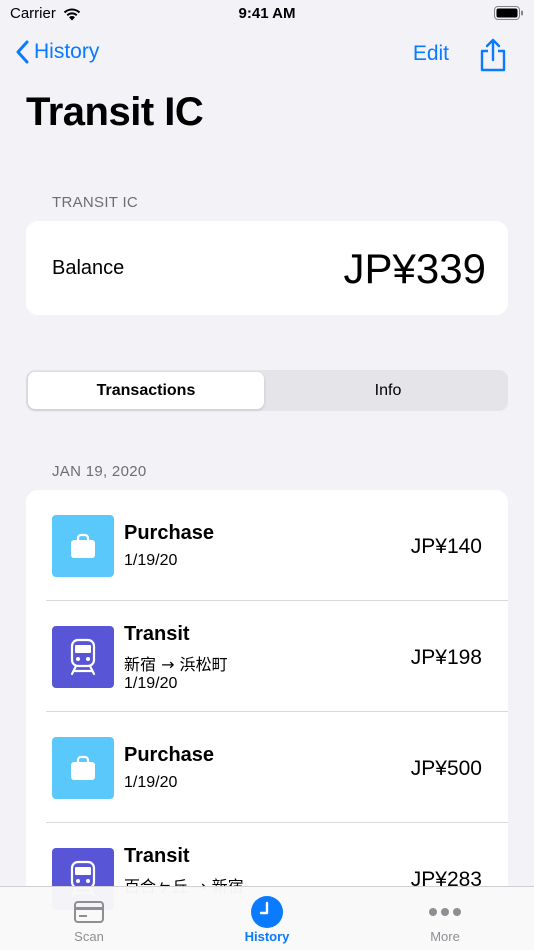  What do you see at coordinates (509, 15) in the screenshot?
I see `battery-icon` at bounding box center [509, 15].